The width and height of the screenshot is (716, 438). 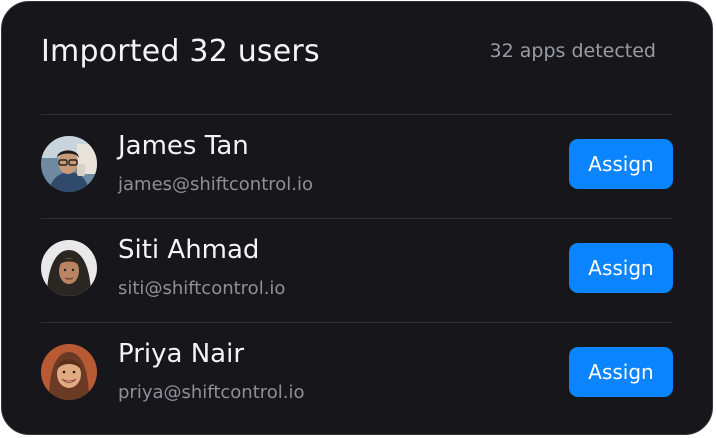 What do you see at coordinates (216, 184) in the screenshot?
I see `user-email: james@shiftcontrol.io` at bounding box center [216, 184].